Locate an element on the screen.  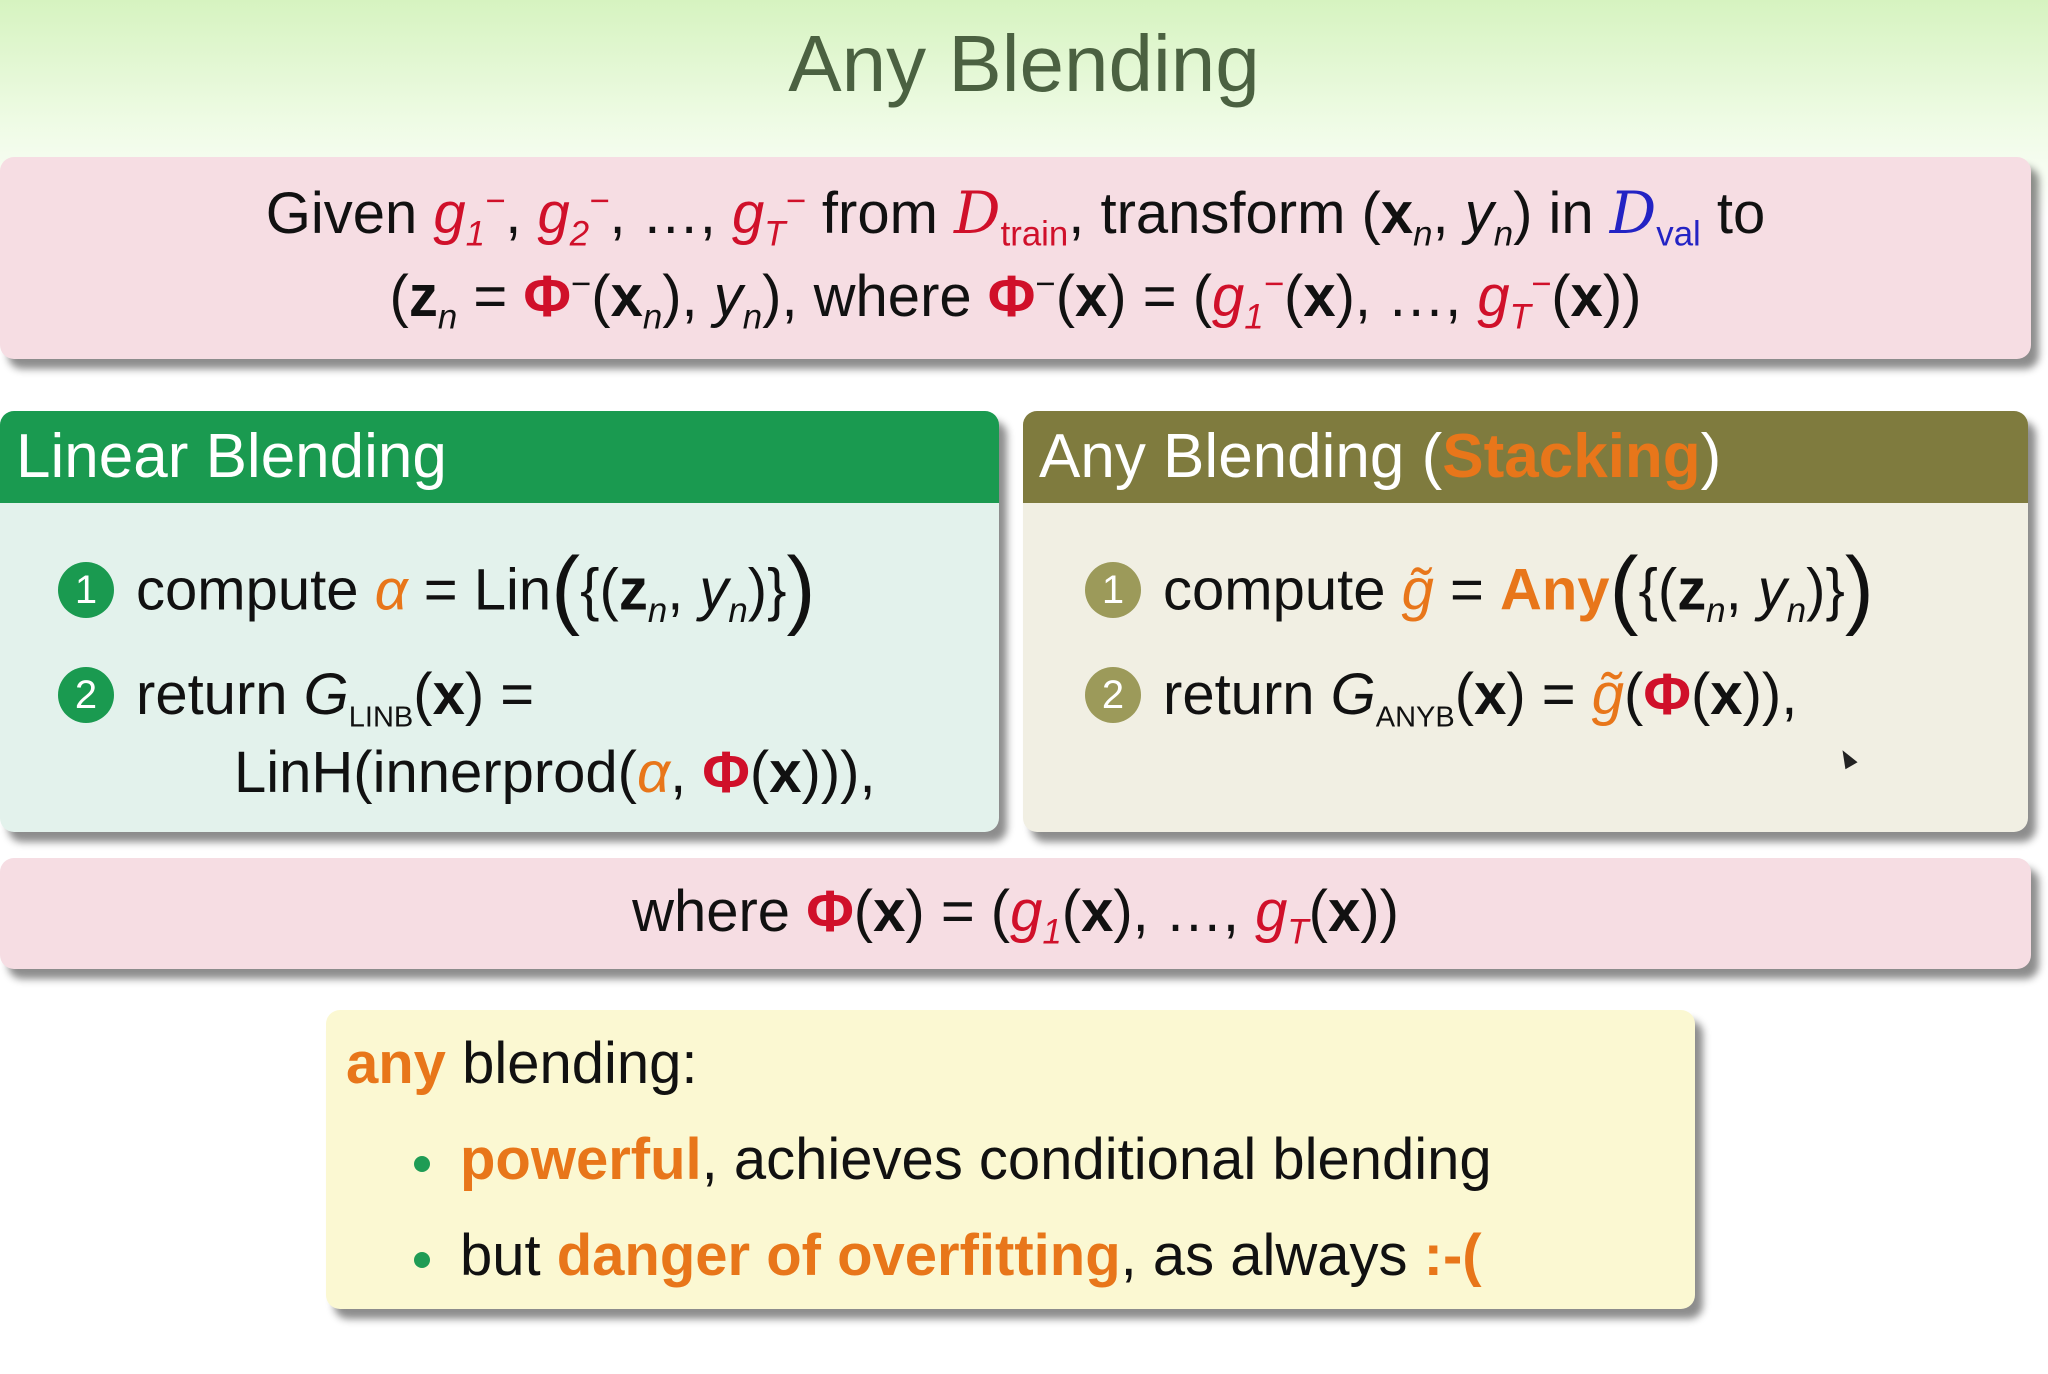
any-blending-header: Any Blending (Stacking) is located at coordinates (1525, 457).